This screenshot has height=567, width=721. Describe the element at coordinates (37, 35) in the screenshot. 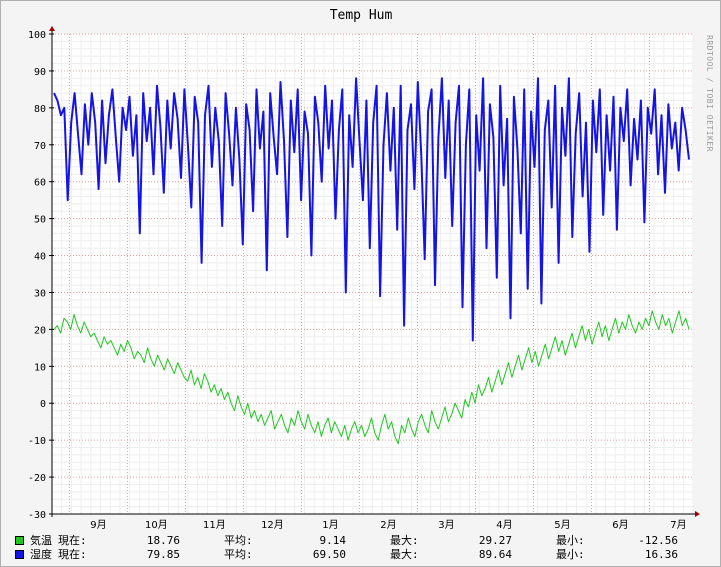

I see `y-tick-label: 100` at that location.